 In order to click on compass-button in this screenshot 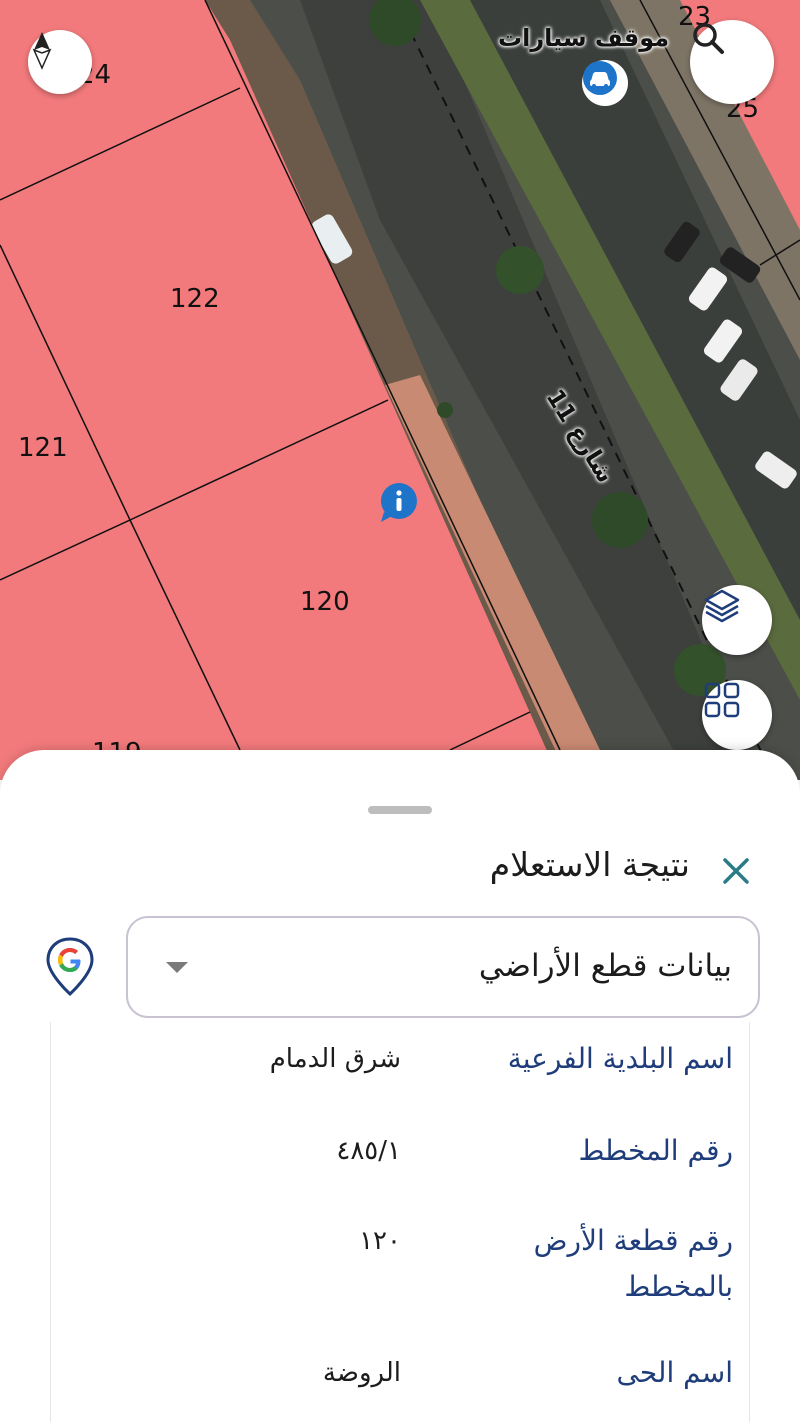, I will do `click(60, 62)`.